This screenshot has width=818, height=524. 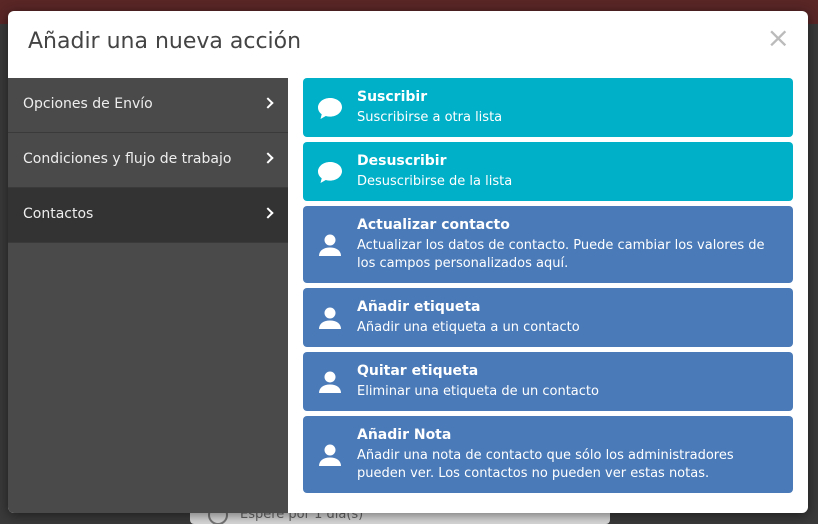 I want to click on sidebar-item-opciones-envio: Opciones de Envío, so click(x=148, y=105).